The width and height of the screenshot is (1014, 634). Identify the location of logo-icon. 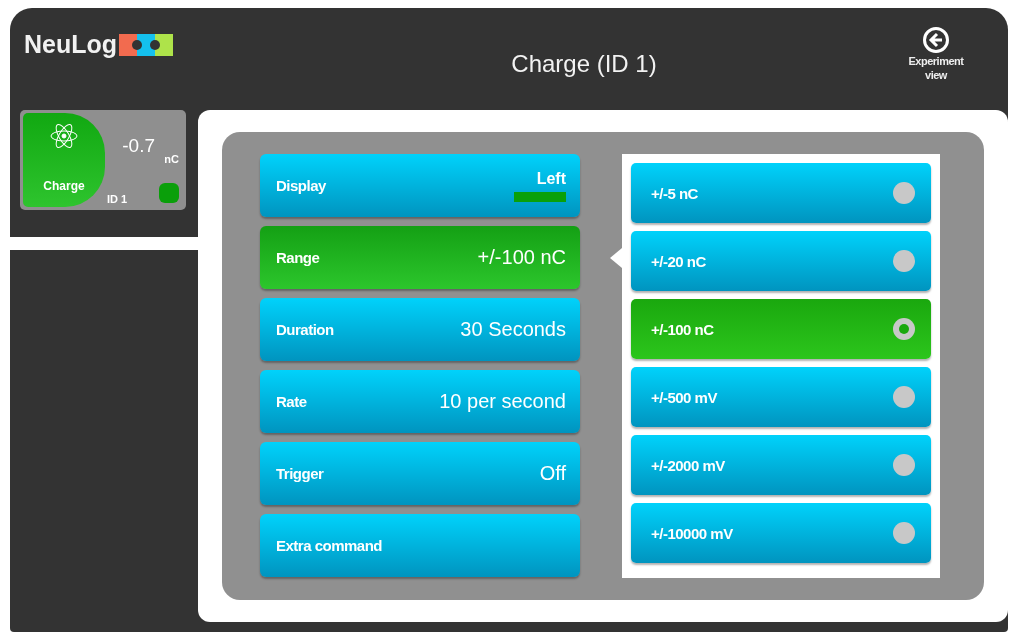
(146, 44).